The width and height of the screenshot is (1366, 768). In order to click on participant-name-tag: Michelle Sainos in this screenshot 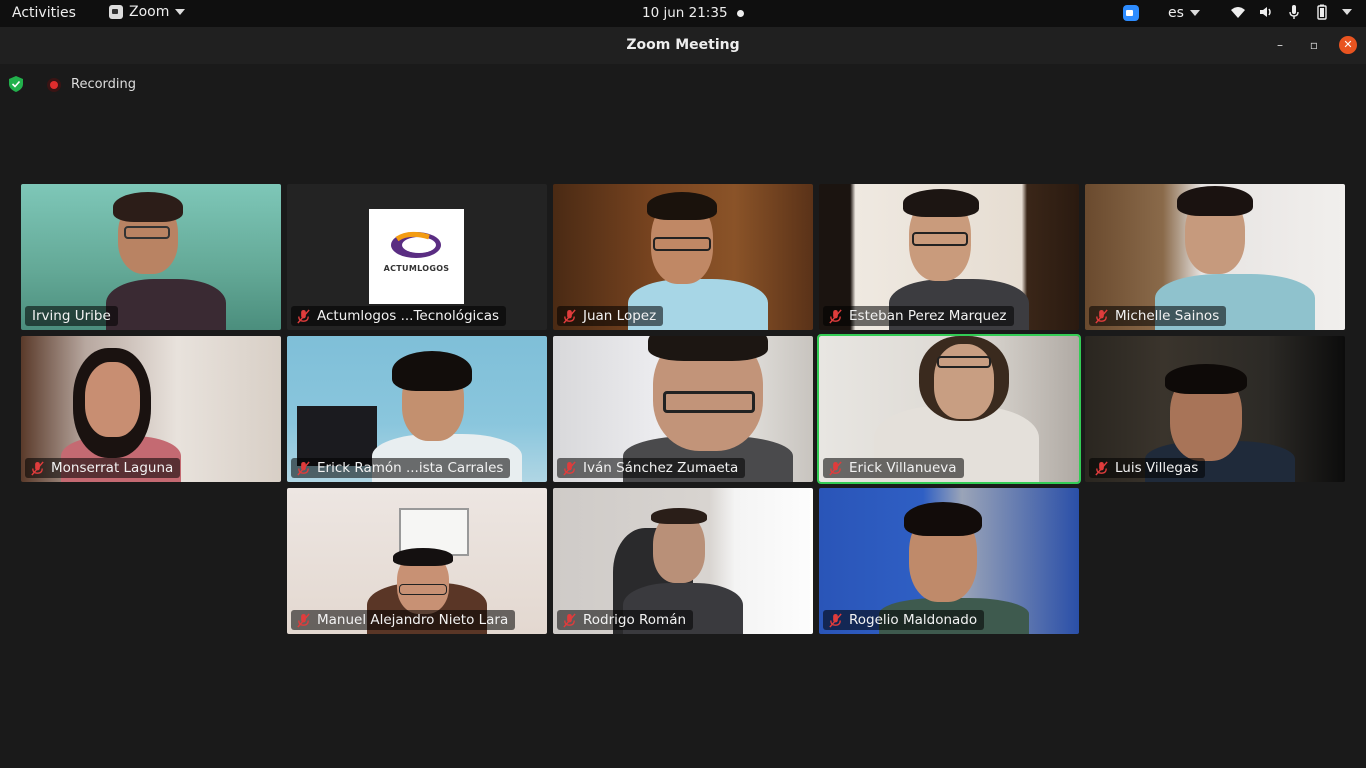, I will do `click(1158, 316)`.